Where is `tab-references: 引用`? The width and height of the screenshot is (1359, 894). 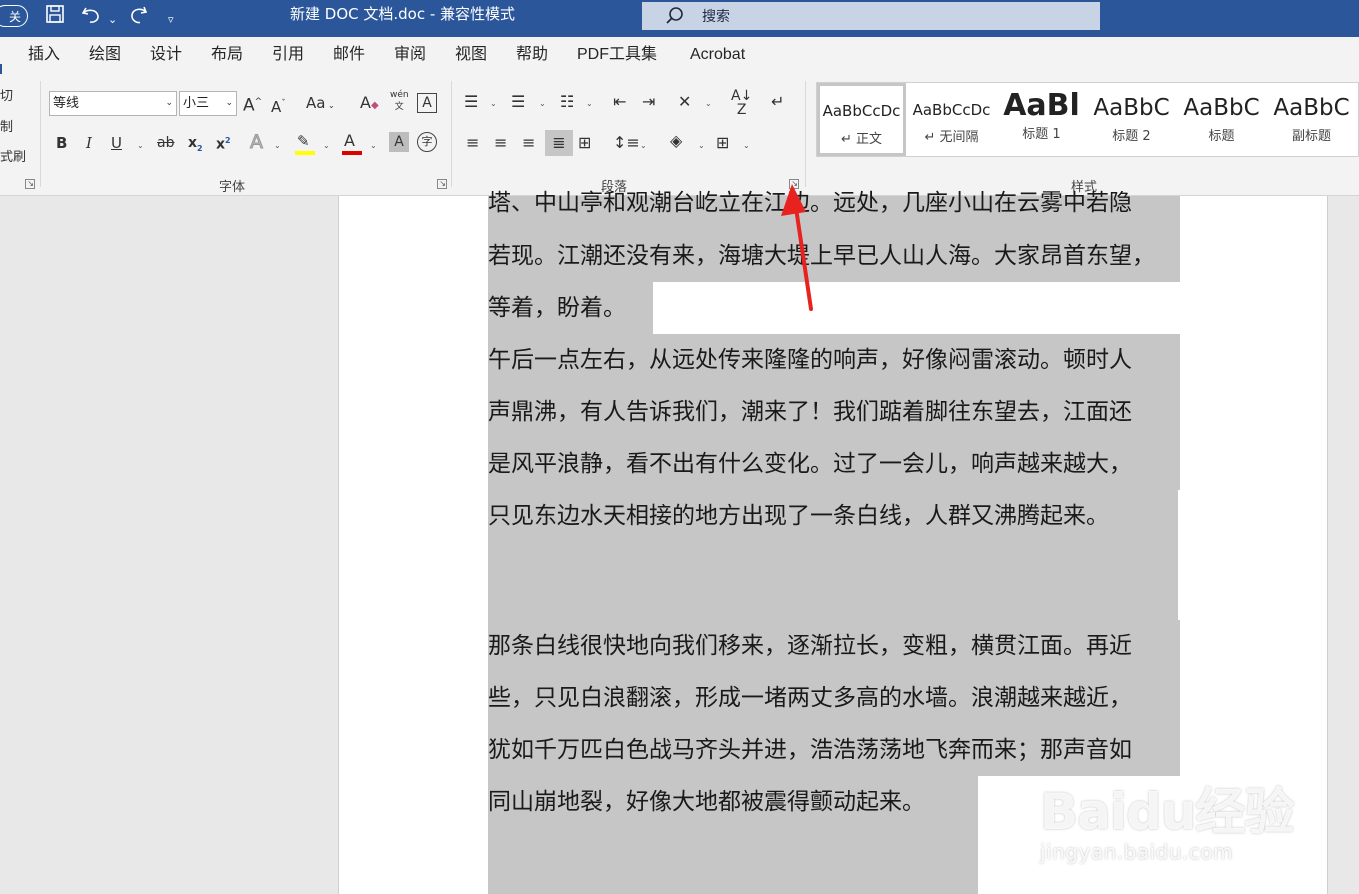
tab-references: 引用 is located at coordinates (288, 55).